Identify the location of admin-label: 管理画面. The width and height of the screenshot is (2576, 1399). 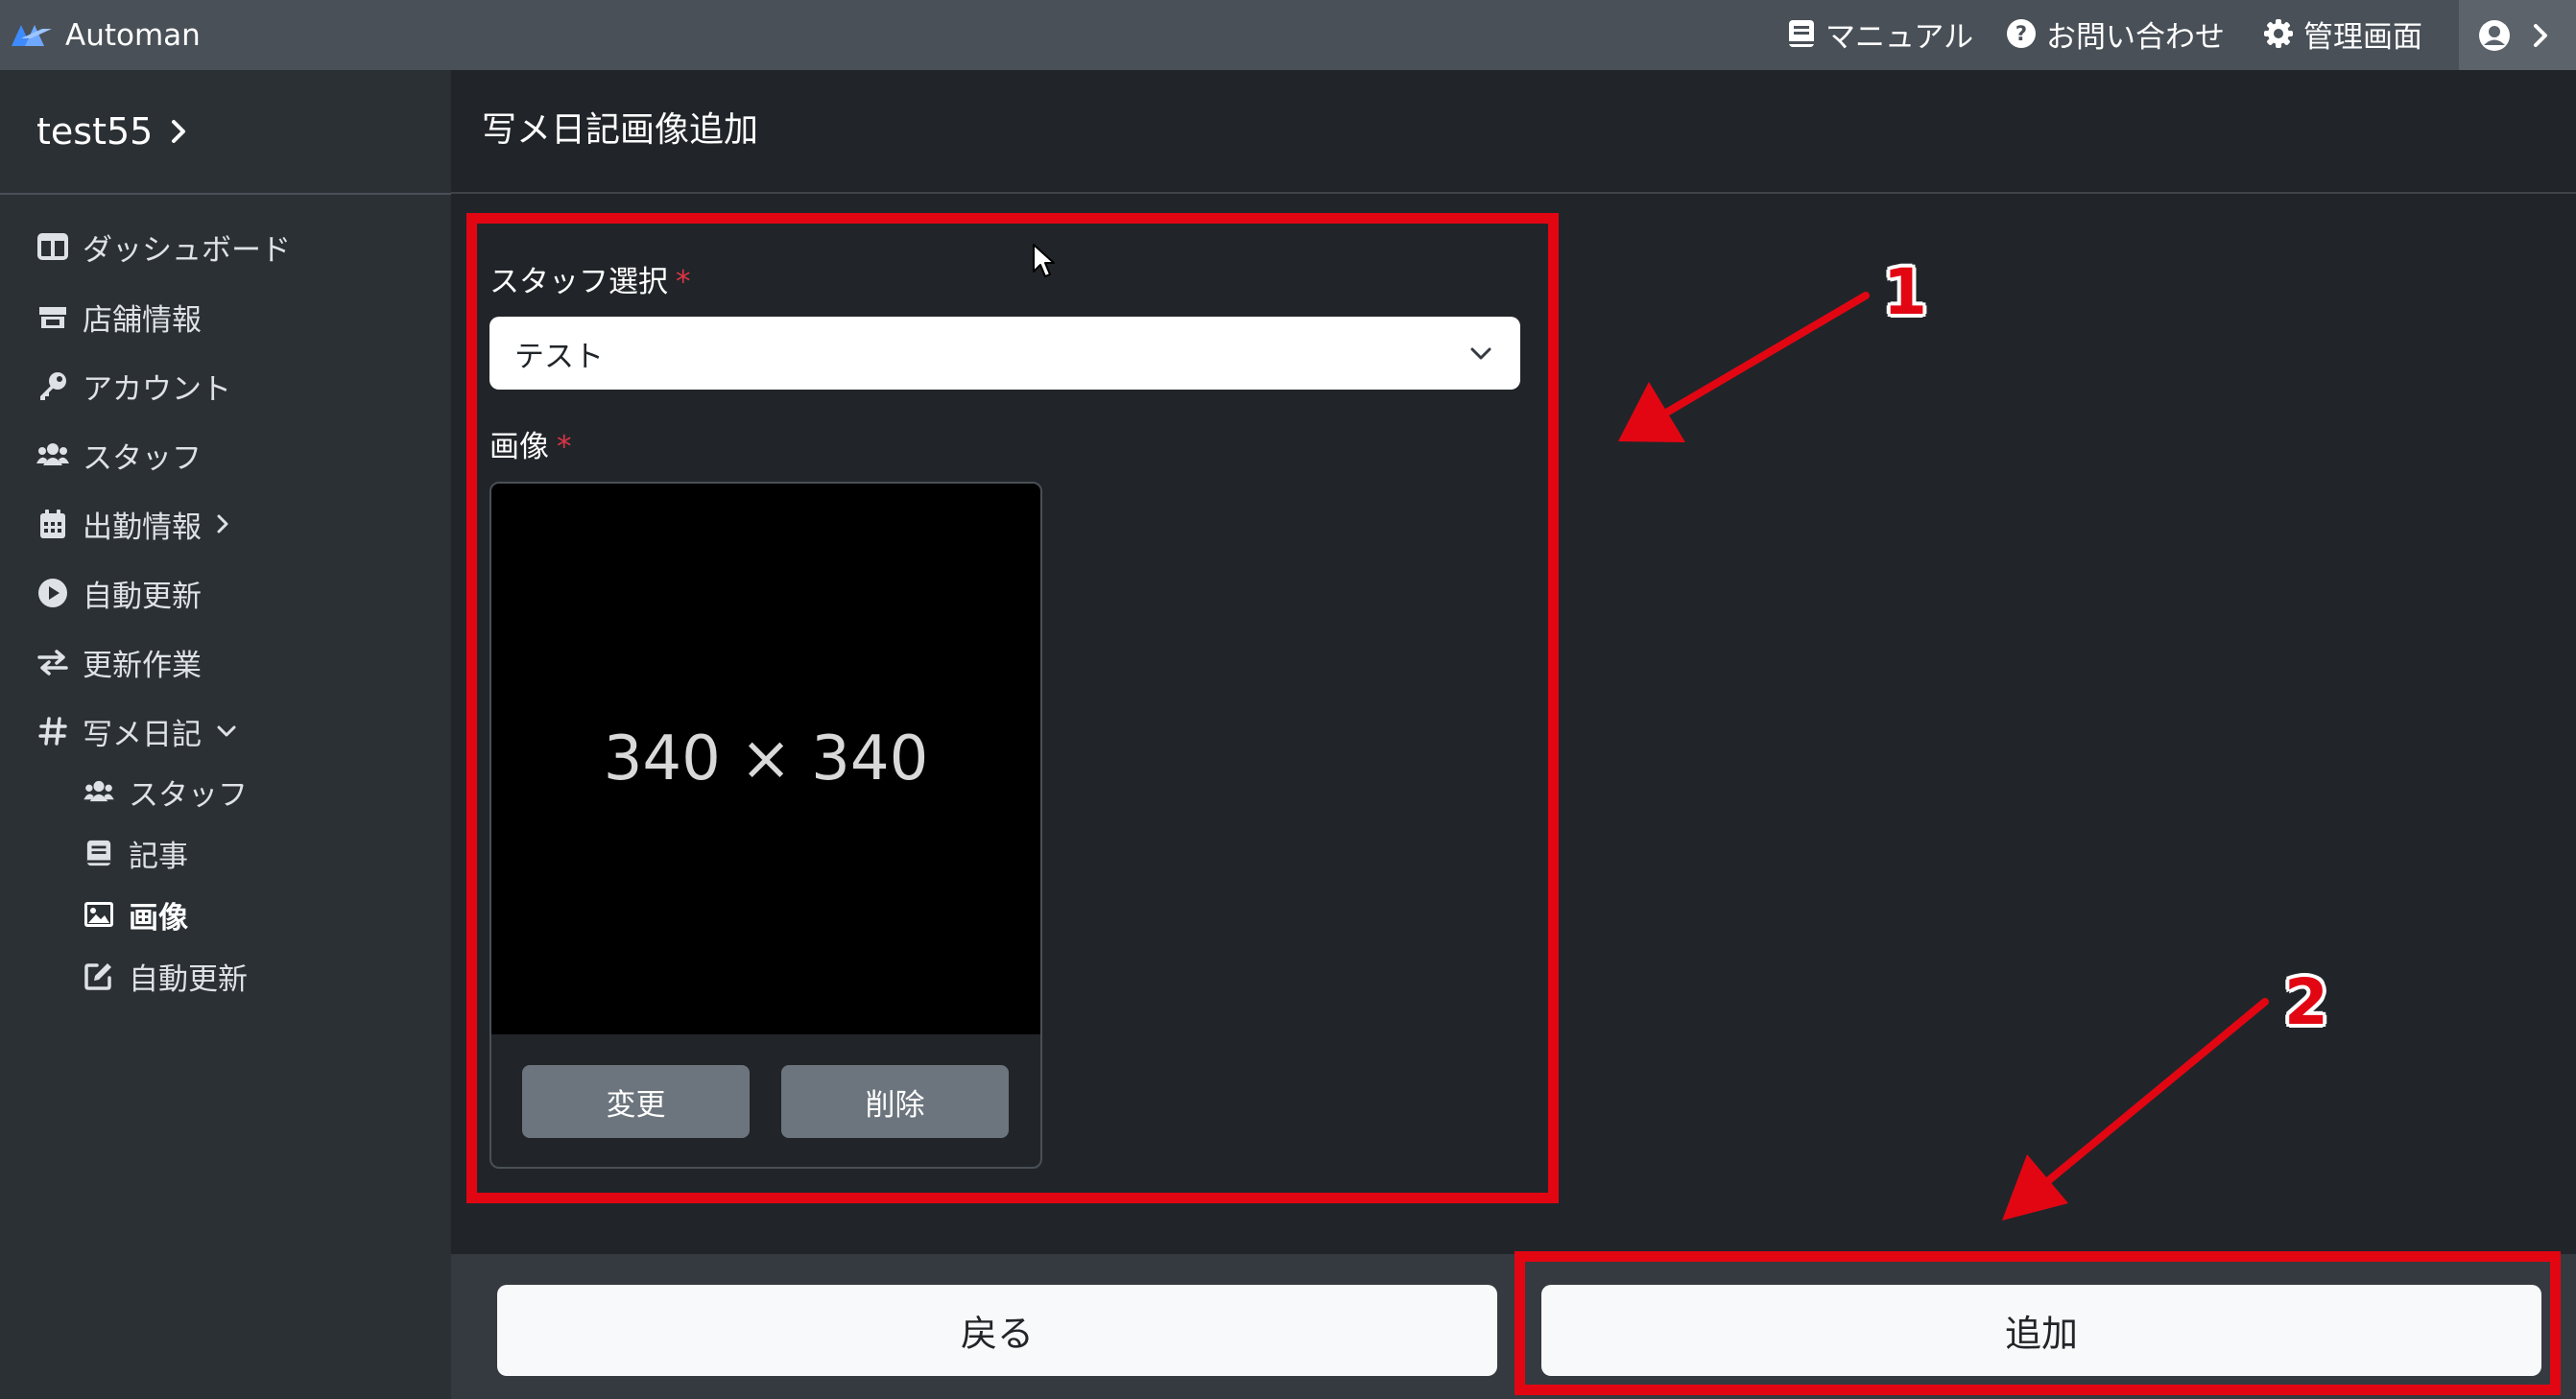
(2362, 37).